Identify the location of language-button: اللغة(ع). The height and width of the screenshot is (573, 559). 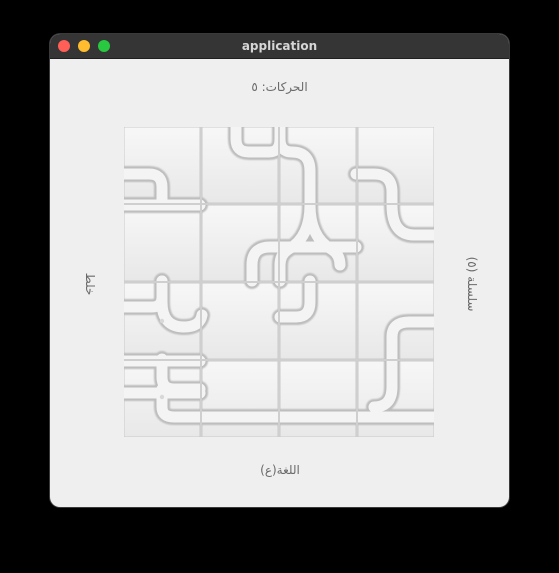
(280, 470).